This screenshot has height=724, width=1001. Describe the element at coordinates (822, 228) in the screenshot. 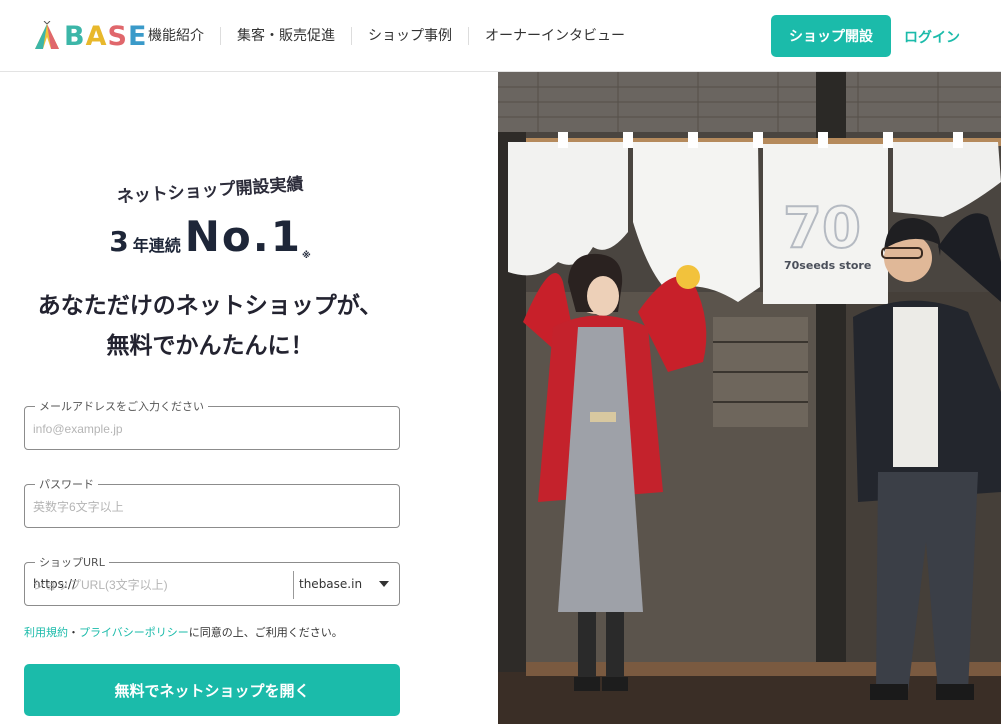

I see `noren-number: 70` at that location.